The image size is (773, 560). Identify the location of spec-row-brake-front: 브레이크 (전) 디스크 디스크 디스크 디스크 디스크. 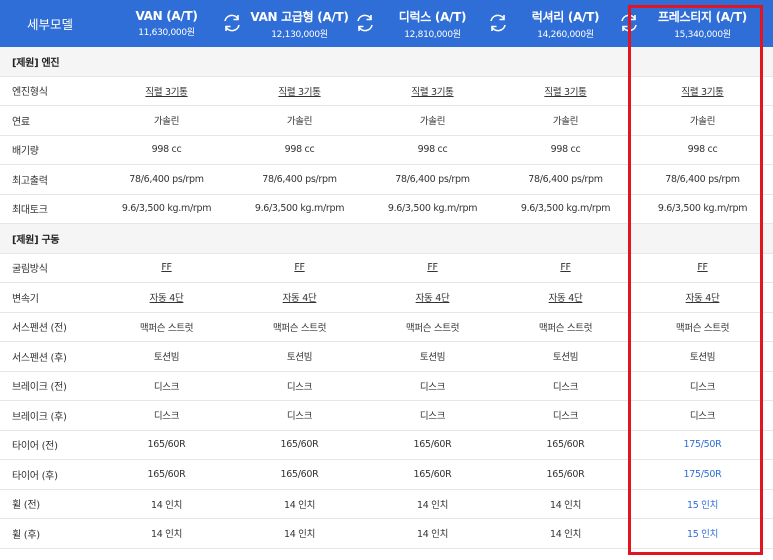
(386, 386).